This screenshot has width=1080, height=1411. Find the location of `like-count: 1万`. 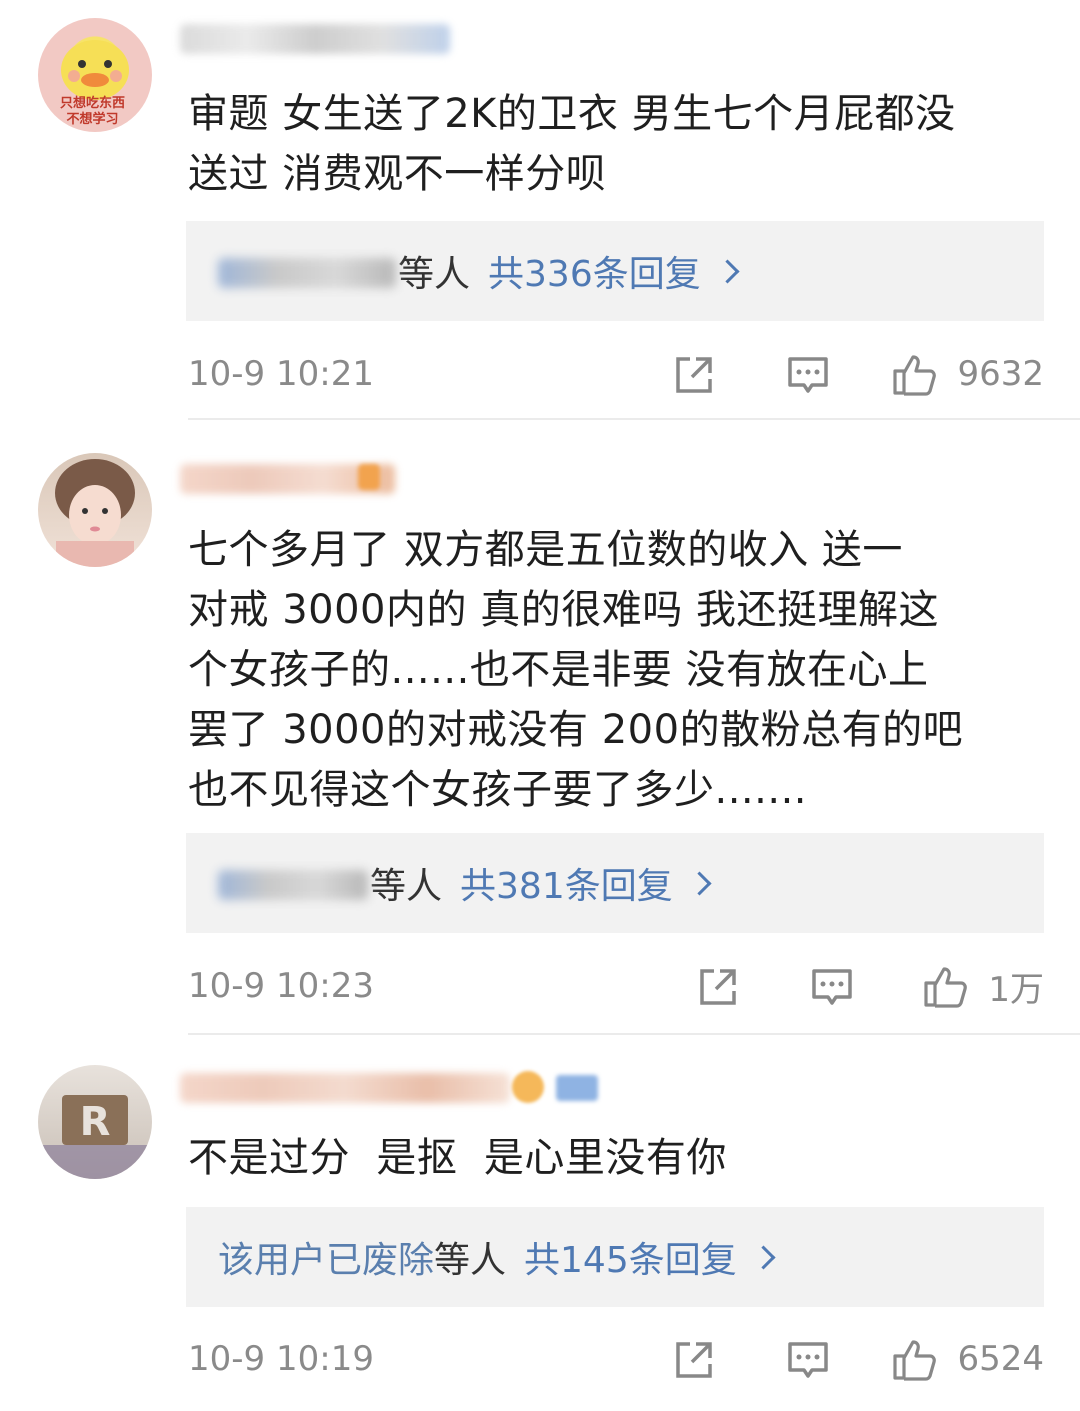

like-count: 1万 is located at coordinates (1016, 989).